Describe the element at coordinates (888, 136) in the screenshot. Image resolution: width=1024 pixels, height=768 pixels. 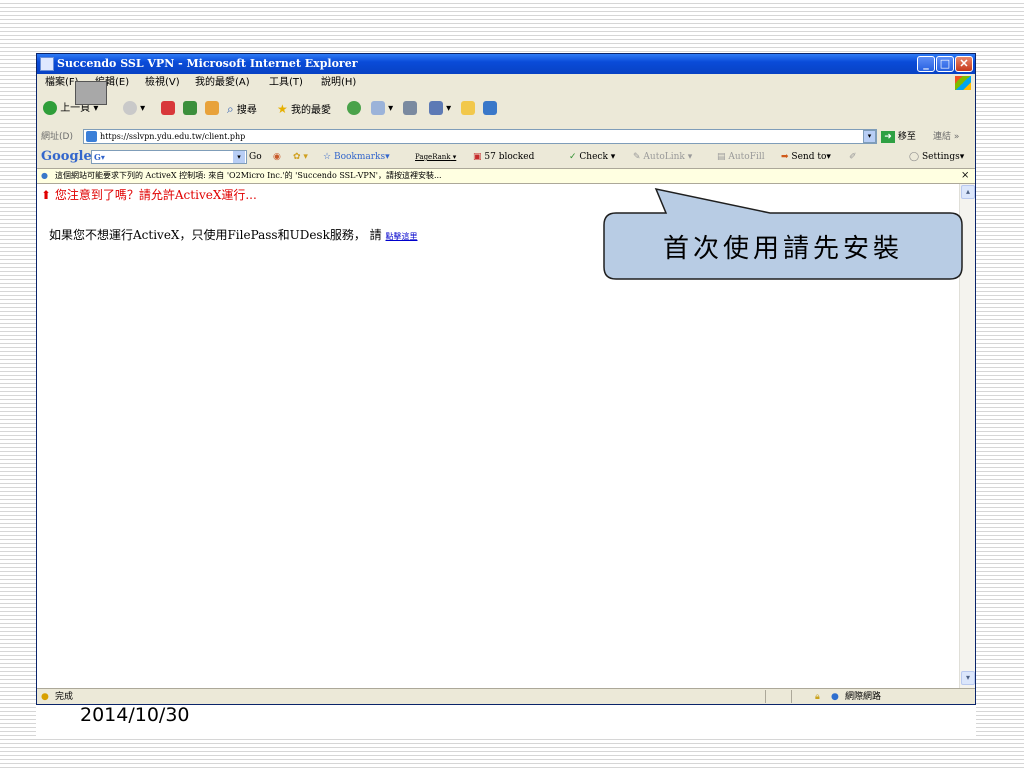
I see `go-arrow-icon: ➜` at that location.